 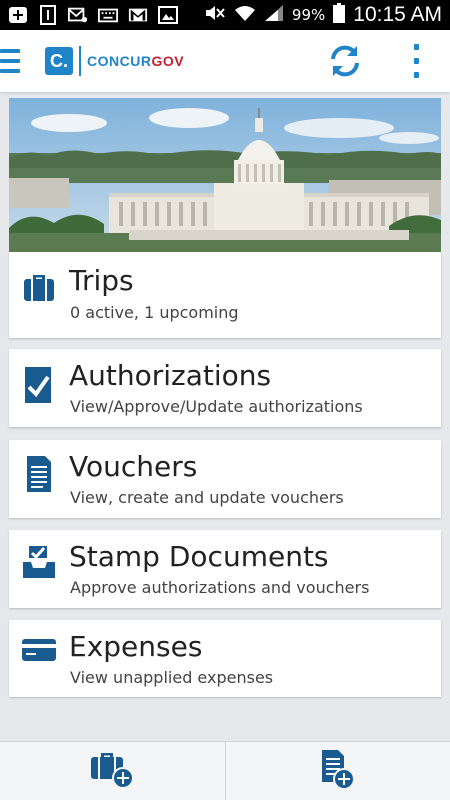 What do you see at coordinates (207, 497) in the screenshot?
I see `card-subtitle: View, create and update vouchers` at bounding box center [207, 497].